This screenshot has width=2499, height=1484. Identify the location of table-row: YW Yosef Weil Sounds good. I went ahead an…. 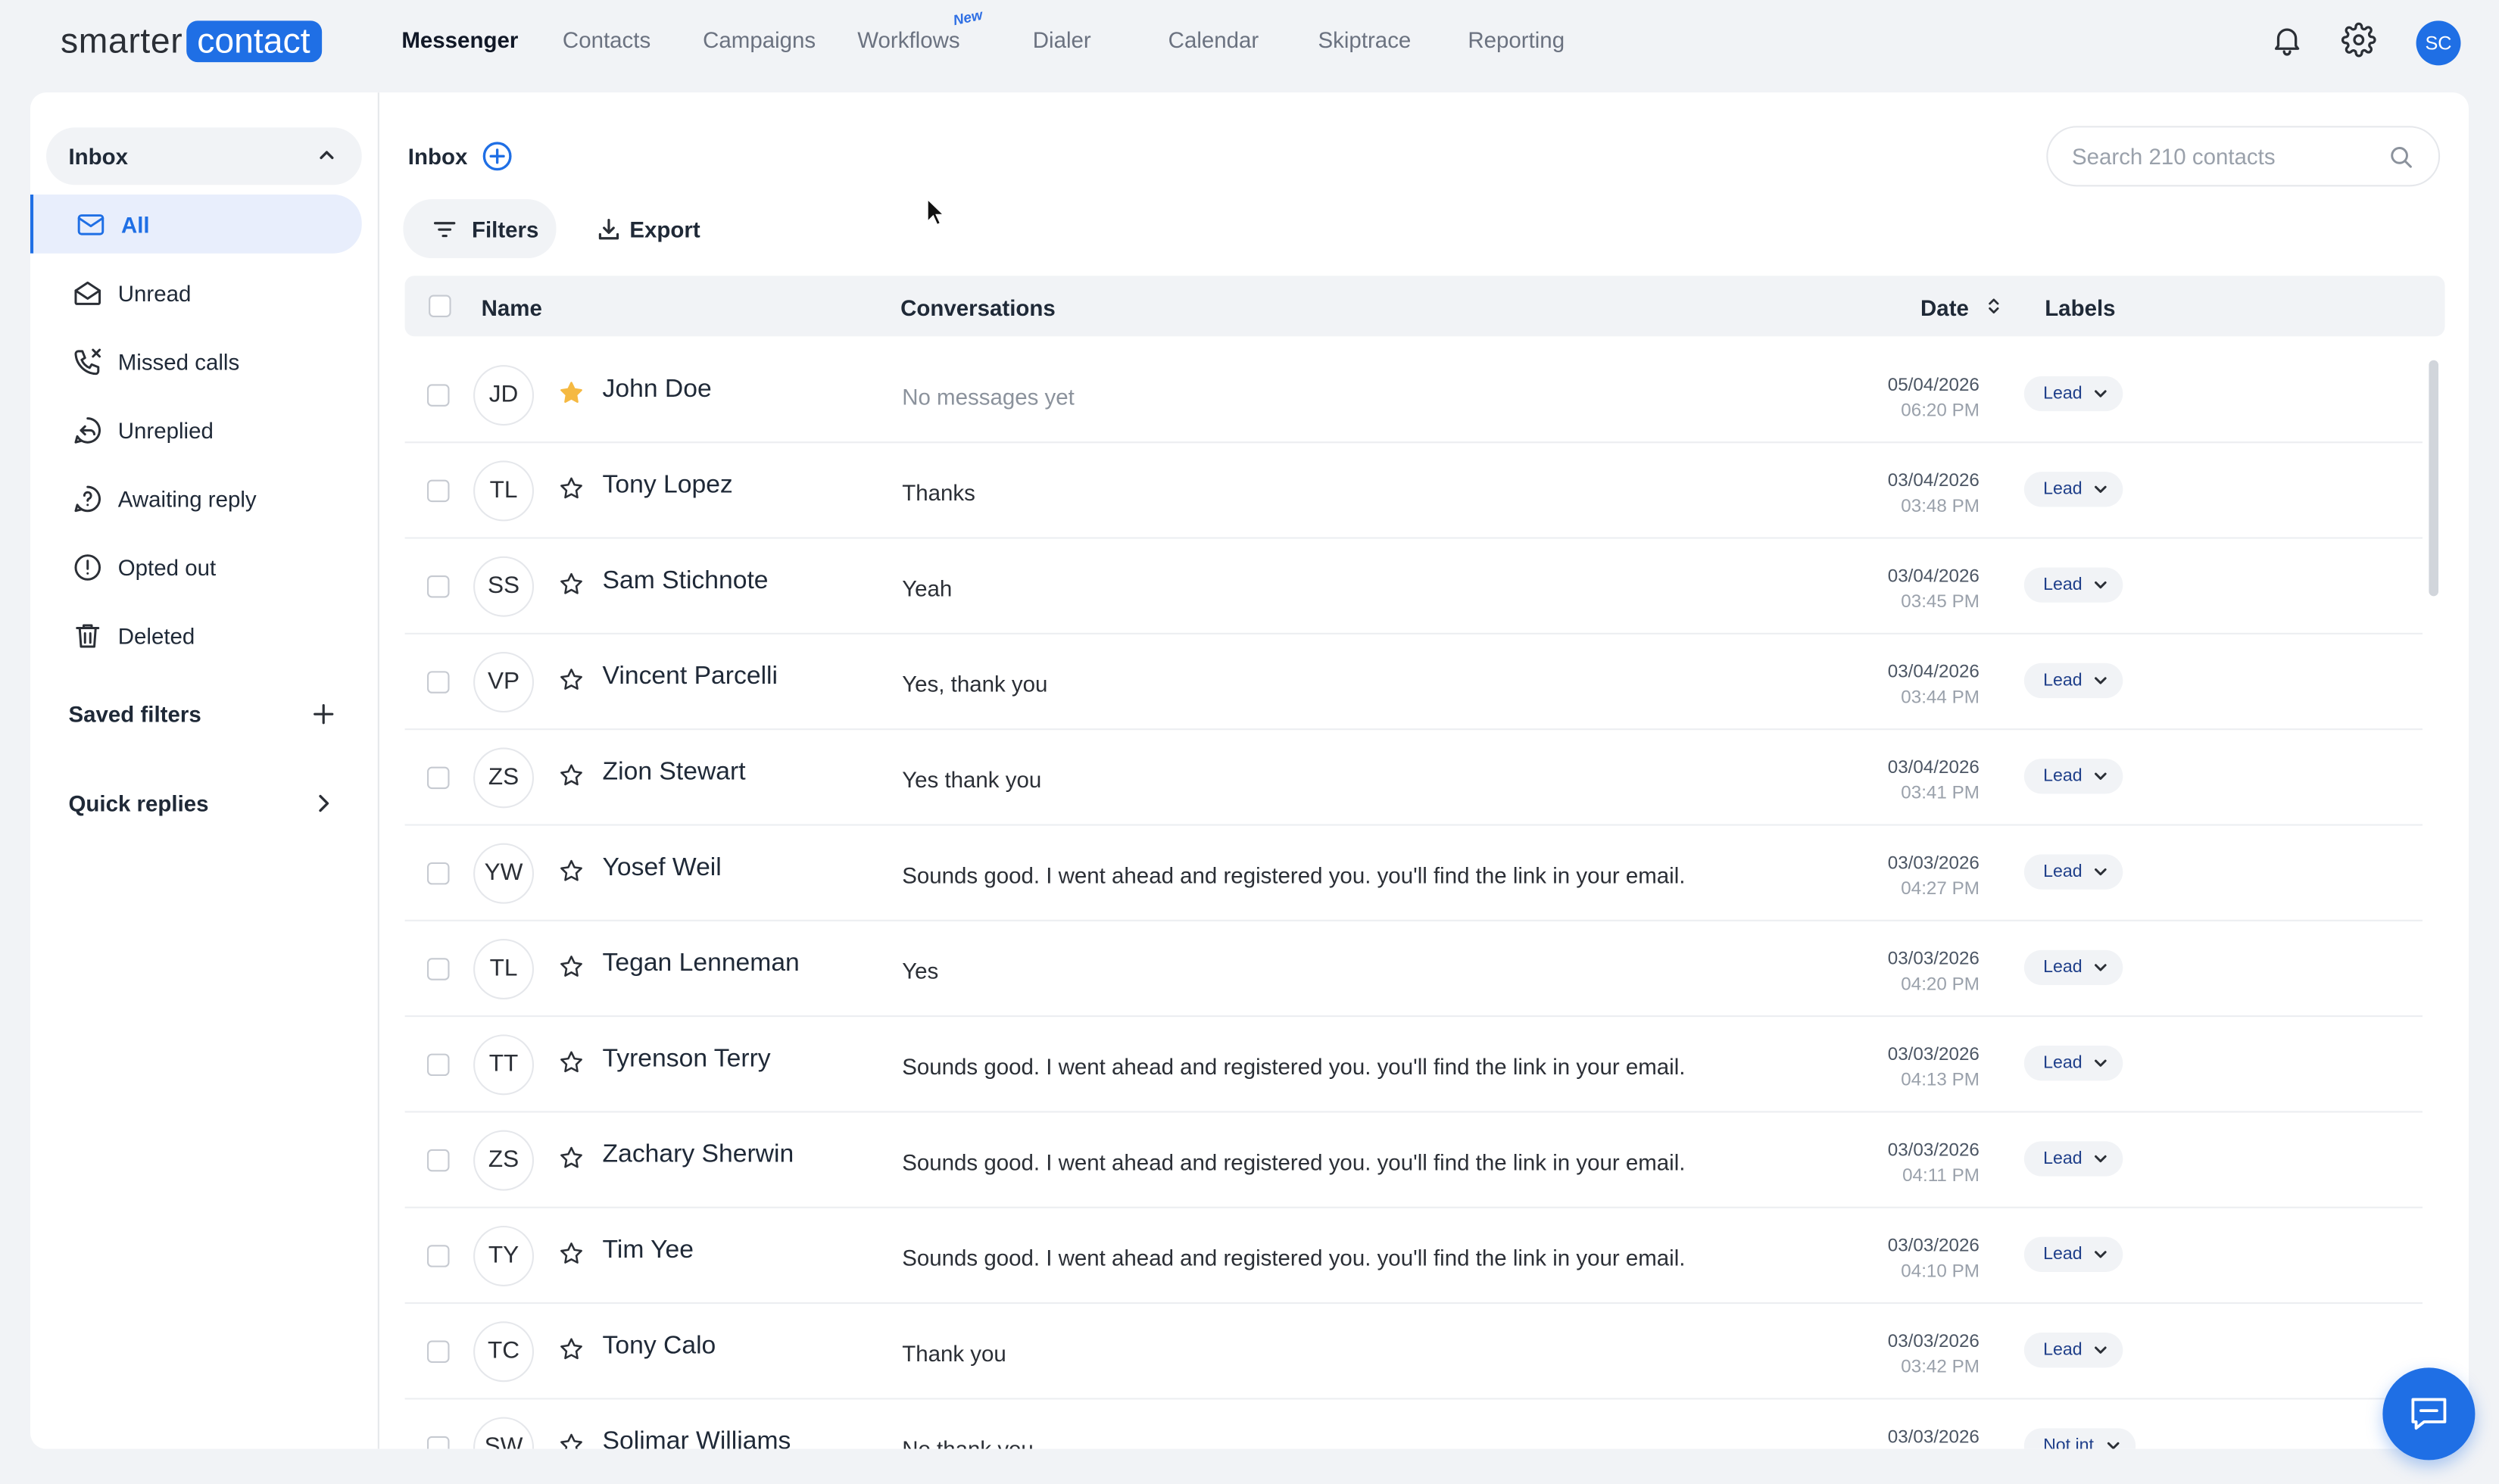
(1413, 873).